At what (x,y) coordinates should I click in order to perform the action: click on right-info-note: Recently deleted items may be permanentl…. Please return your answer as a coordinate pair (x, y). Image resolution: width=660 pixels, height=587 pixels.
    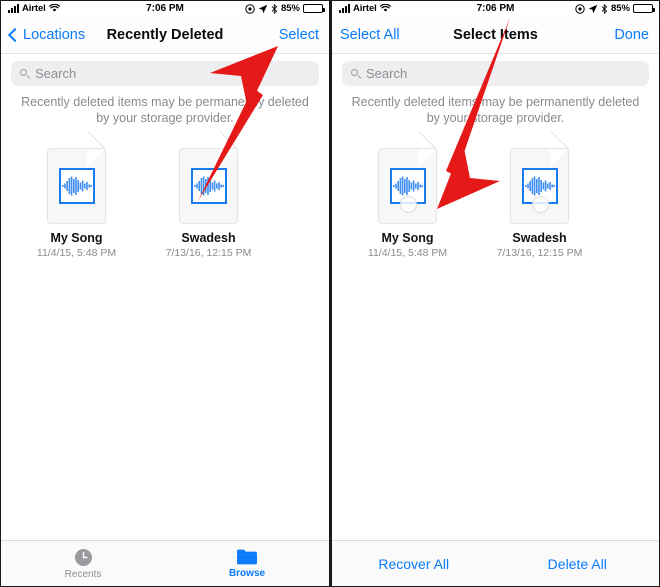
    Looking at the image, I should click on (495, 110).